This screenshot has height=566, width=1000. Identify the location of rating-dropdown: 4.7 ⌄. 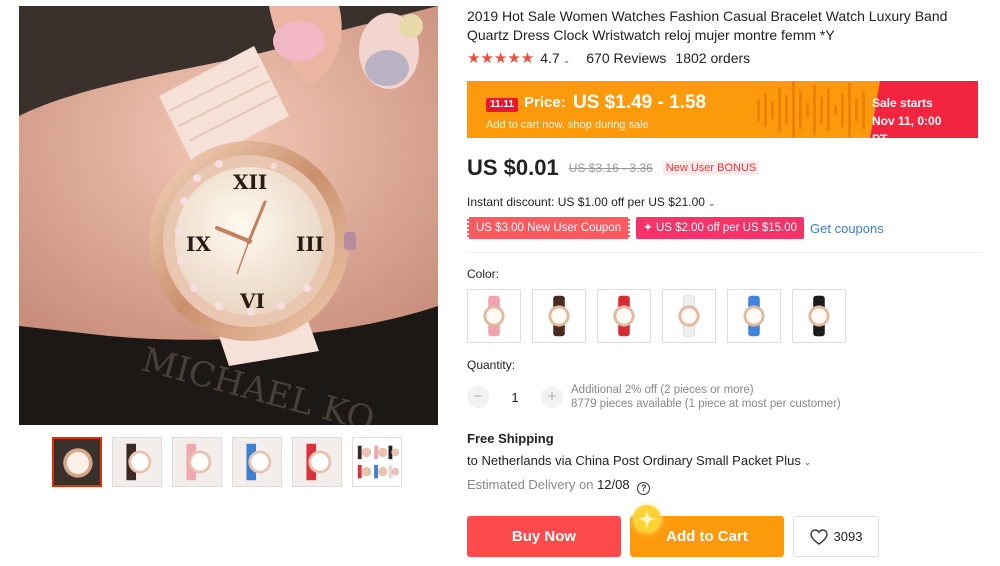
(555, 58).